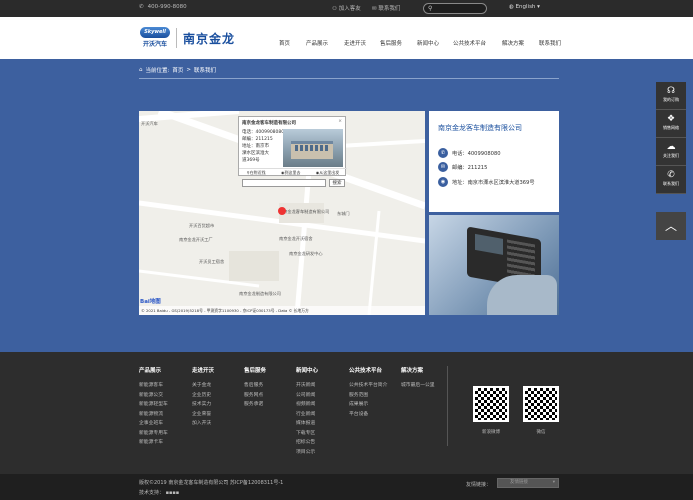  Describe the element at coordinates (355, 43) in the screenshot. I see `nav-about: 走进开沃` at that location.